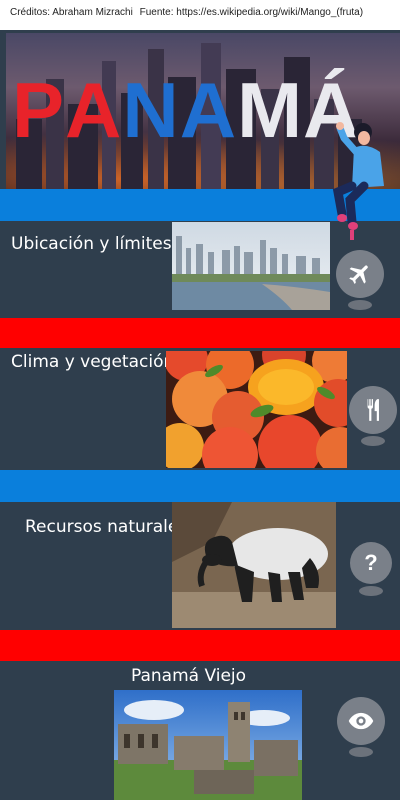  I want to click on section-title-old-panama: Panamá Viejo, so click(189, 676).